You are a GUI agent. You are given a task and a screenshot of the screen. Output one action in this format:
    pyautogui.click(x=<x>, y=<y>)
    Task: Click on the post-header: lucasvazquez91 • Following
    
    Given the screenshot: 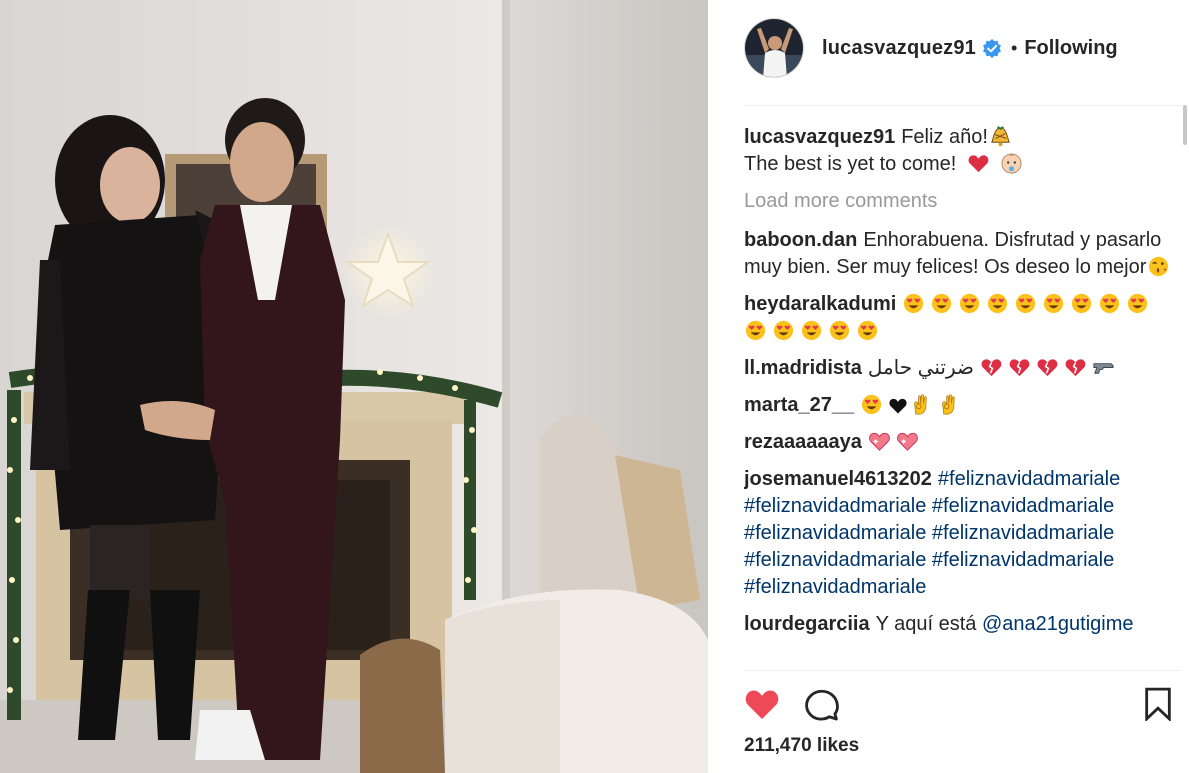 What is the action you would take?
    pyautogui.click(x=931, y=48)
    